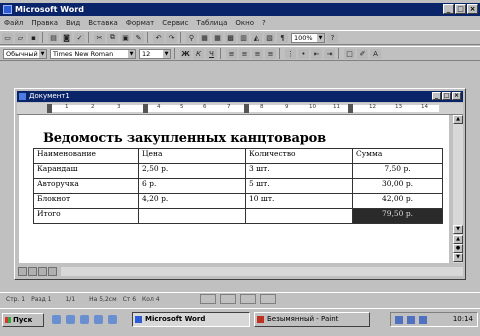  Describe the element at coordinates (303, 53) in the screenshot. I see `bullets-icon: •` at that location.